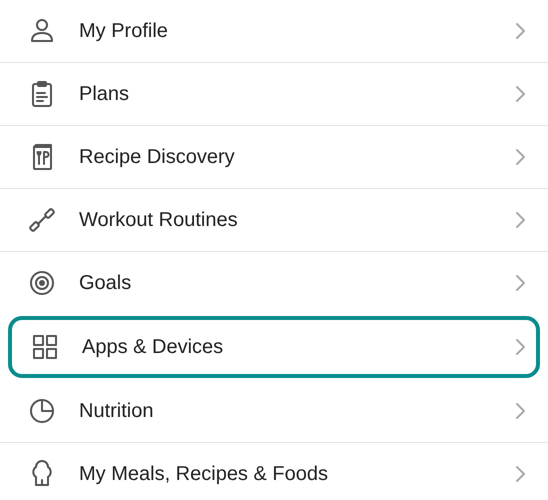 Image resolution: width=548 pixels, height=500 pixels. I want to click on menu-item: My Profile, so click(274, 31).